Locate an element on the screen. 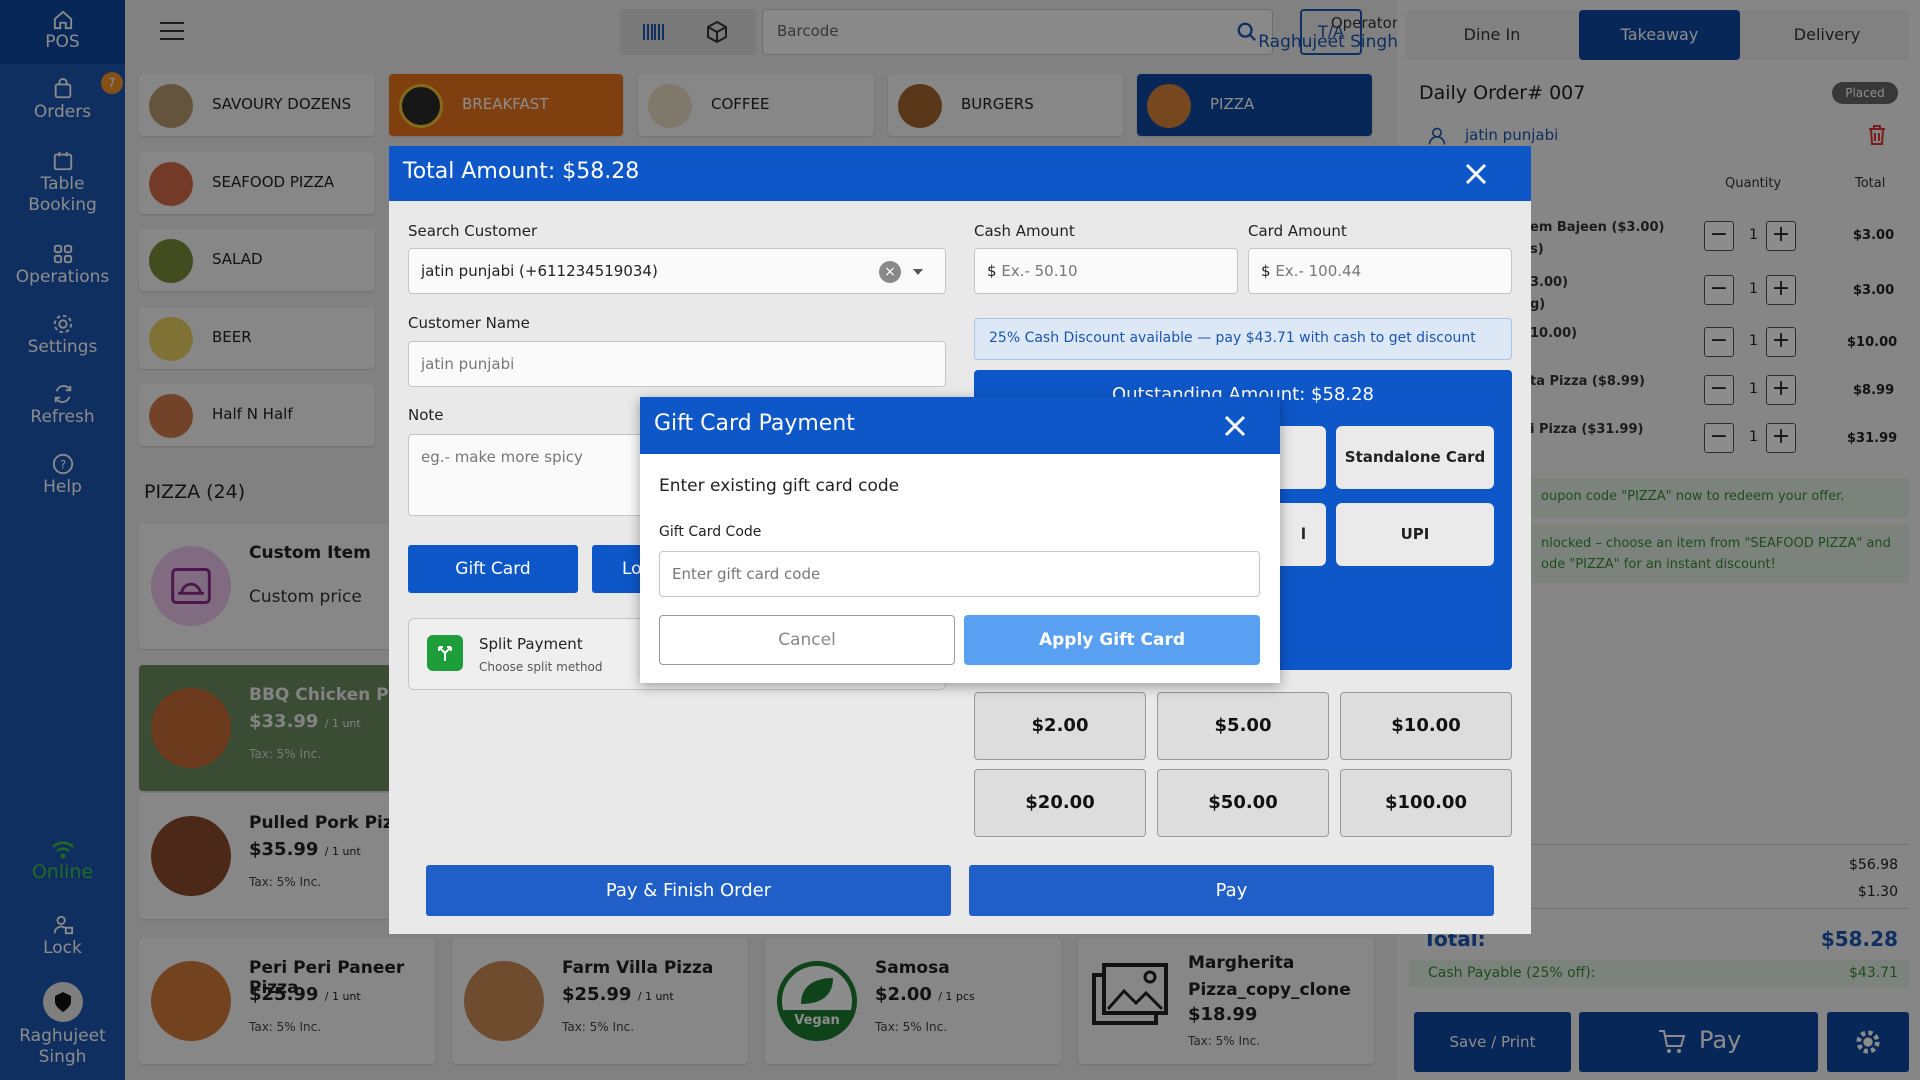  cash-amount-input: $ Ex.- 50.10 is located at coordinates (1106, 271).